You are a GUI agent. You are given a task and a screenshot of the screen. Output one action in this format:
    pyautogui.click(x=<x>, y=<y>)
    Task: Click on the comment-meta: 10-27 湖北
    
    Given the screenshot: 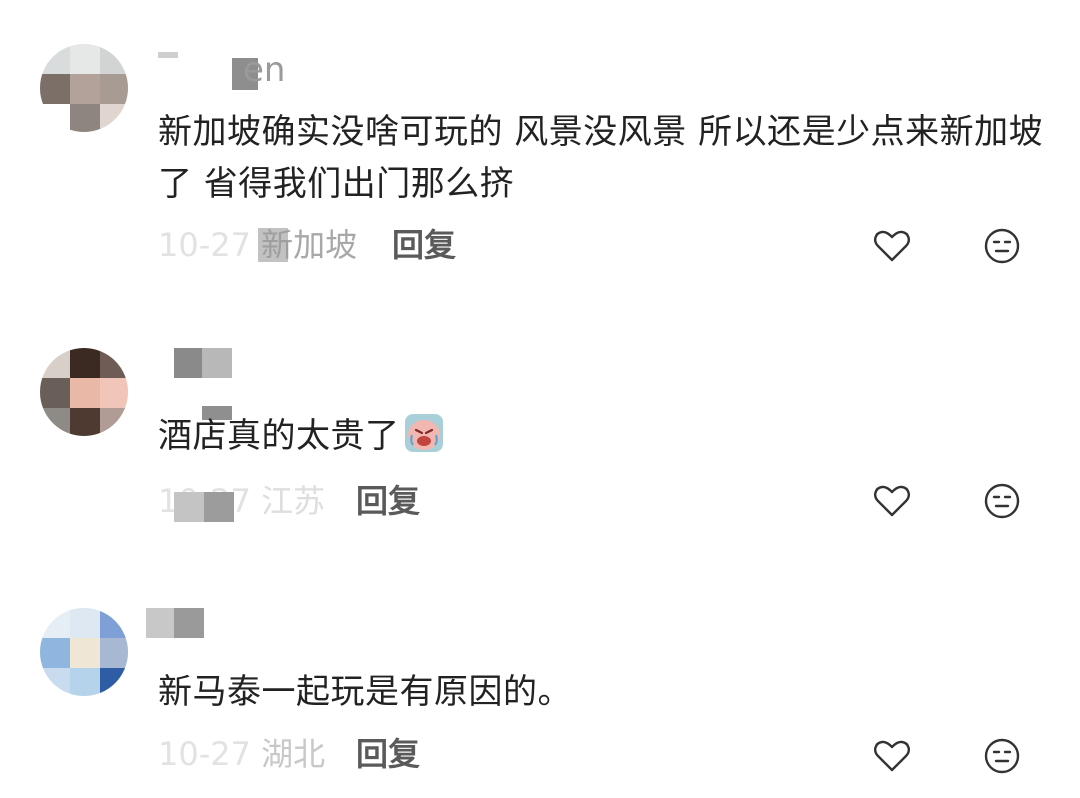 What is the action you would take?
    pyautogui.click(x=241, y=754)
    